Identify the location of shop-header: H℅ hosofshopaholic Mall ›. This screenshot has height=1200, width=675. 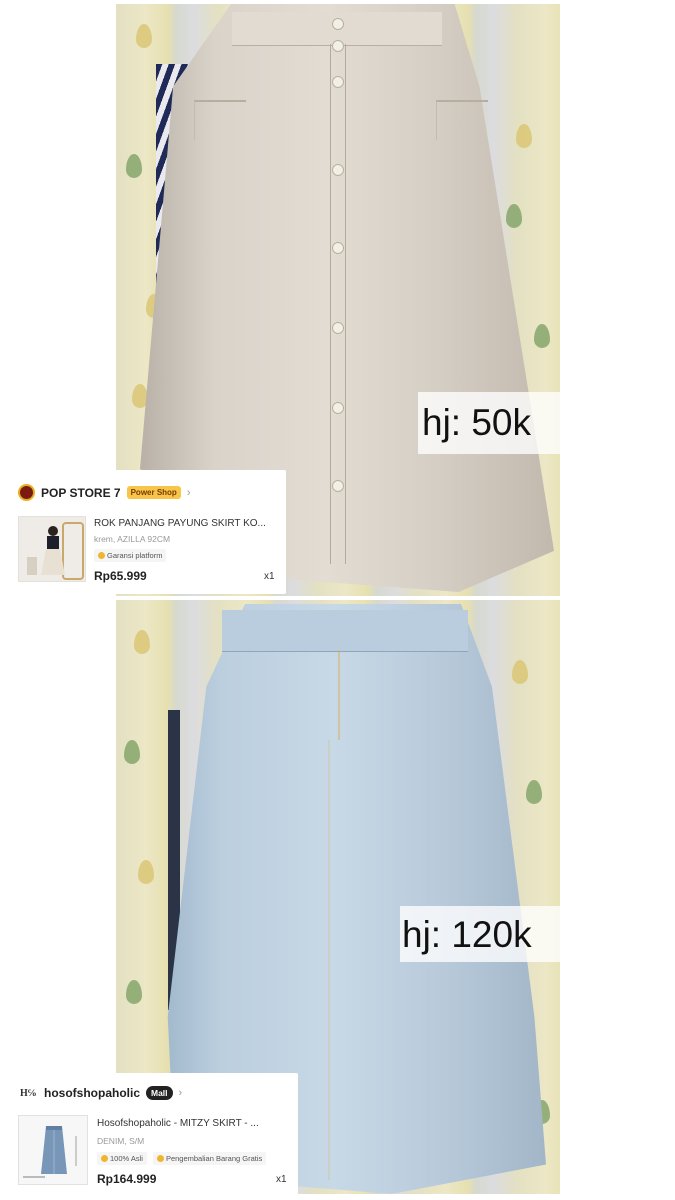
(100, 1093).